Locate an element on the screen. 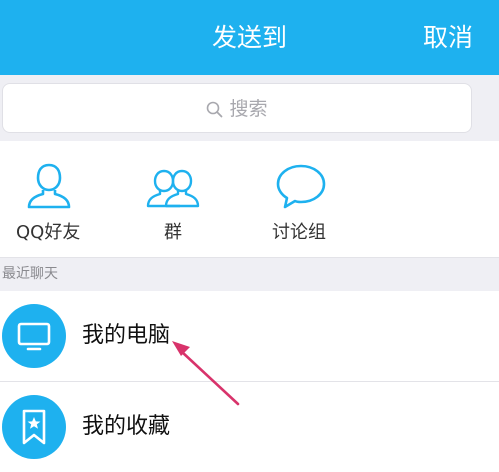 The width and height of the screenshot is (499, 472). cancel-button: 取消 is located at coordinates (448, 38).